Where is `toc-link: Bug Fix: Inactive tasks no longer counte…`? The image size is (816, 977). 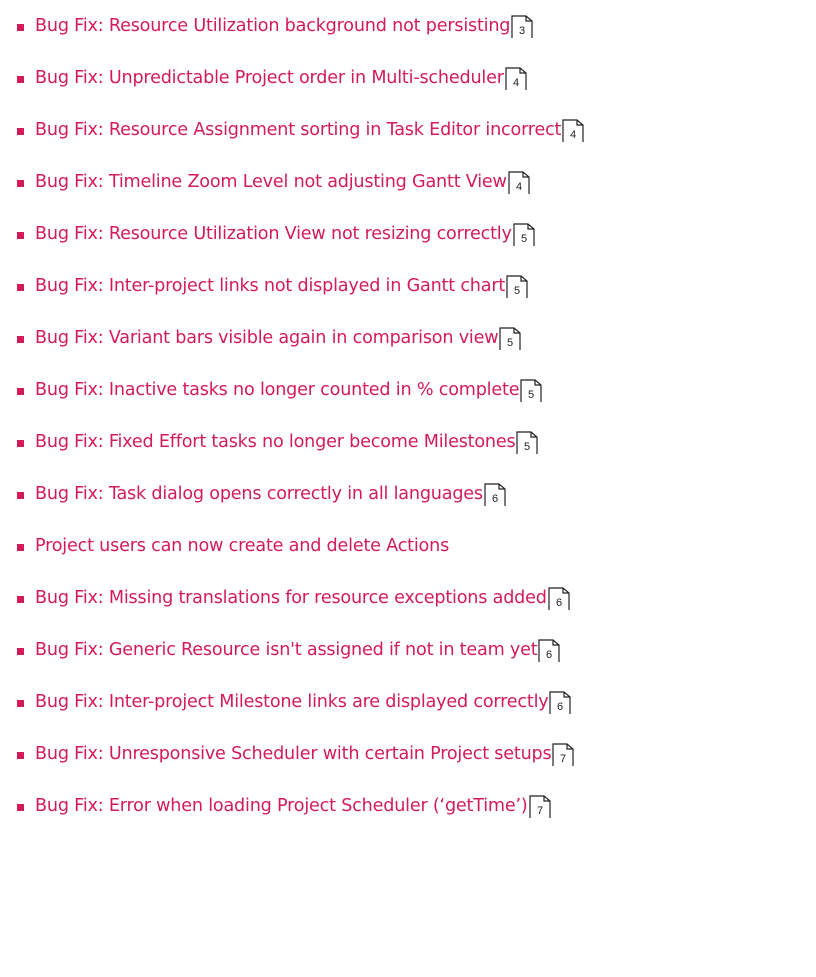 toc-link: Bug Fix: Inactive tasks no longer counte… is located at coordinates (288, 390).